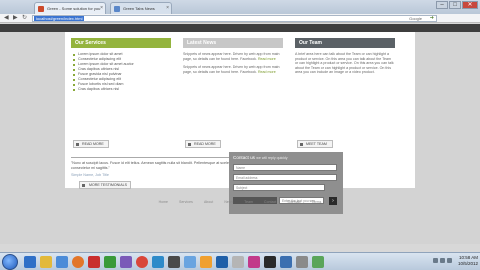 This screenshot has height=270, width=480. I want to click on subject-field: Subject, so click(279, 187).